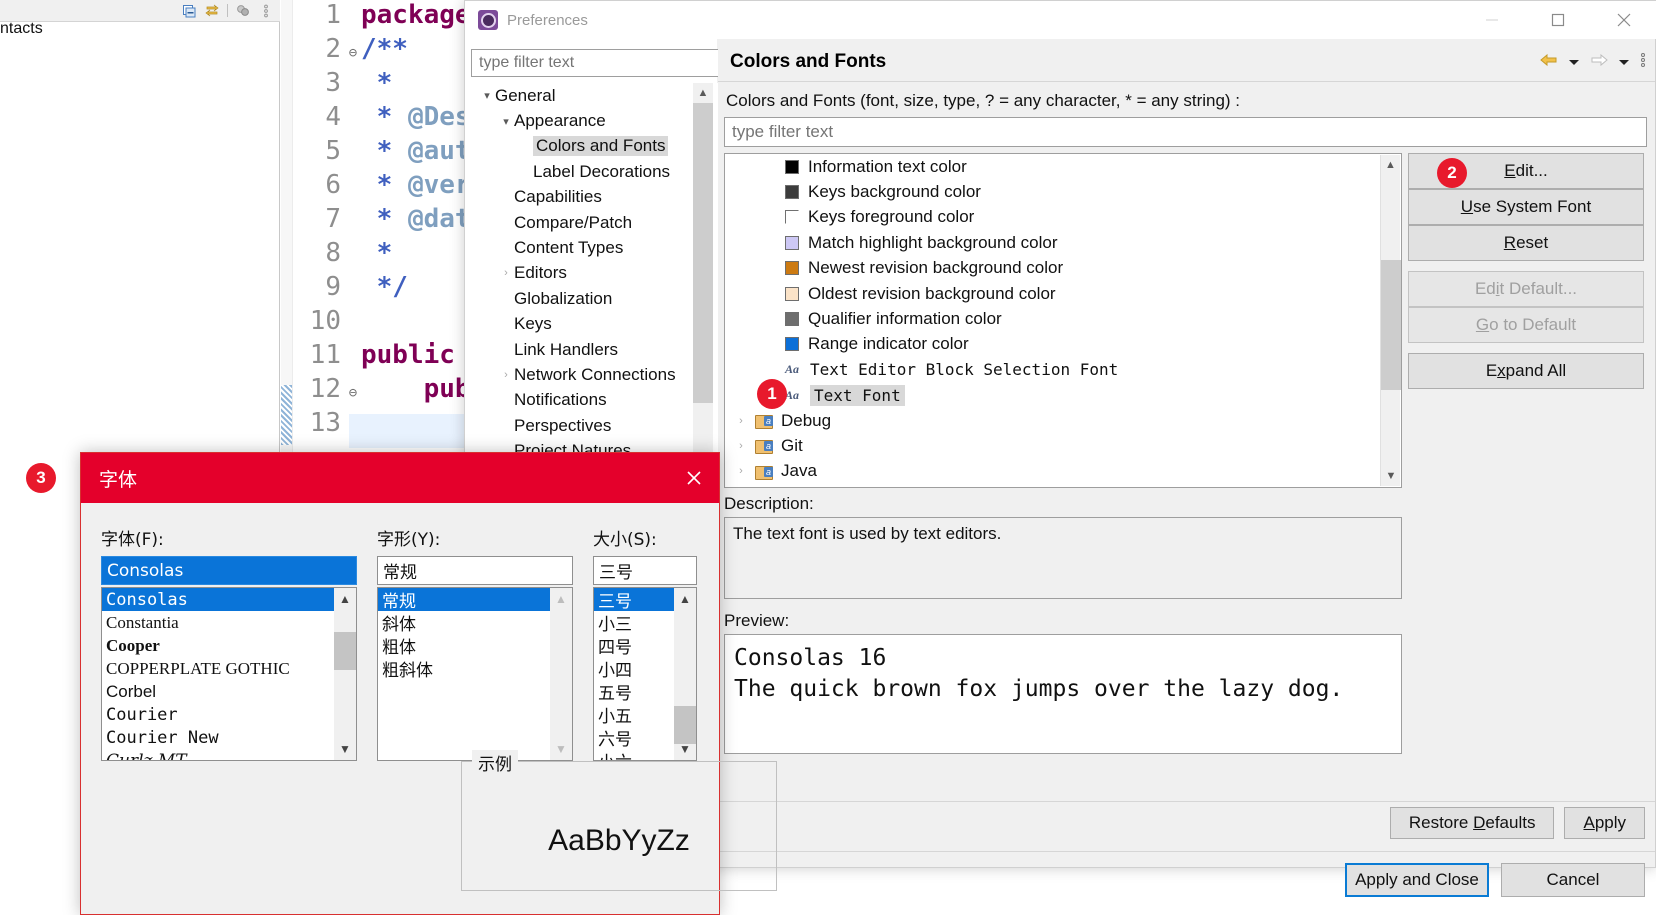 The width and height of the screenshot is (1656, 915). I want to click on tree-item-globalization: Globalization, so click(595, 298).